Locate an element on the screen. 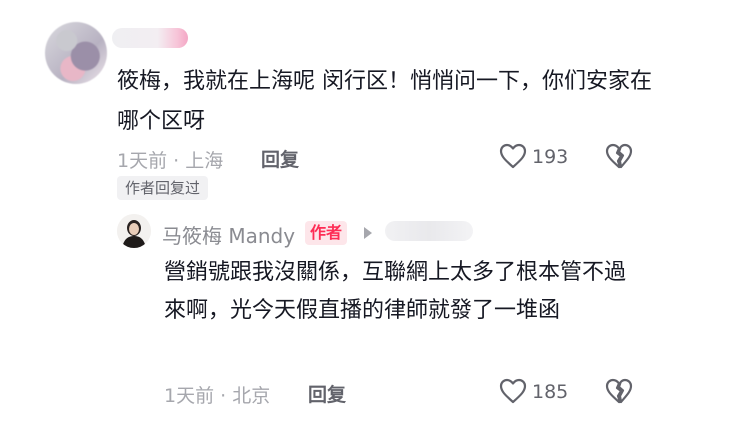 The height and width of the screenshot is (421, 731). comment-like-button is located at coordinates (513, 156).